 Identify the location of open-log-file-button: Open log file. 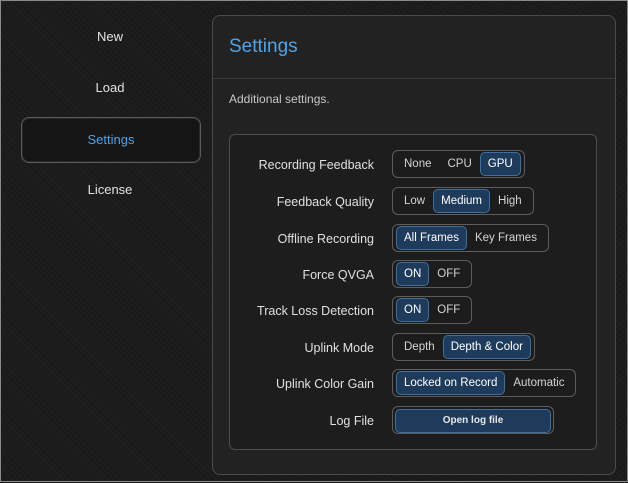
(473, 421).